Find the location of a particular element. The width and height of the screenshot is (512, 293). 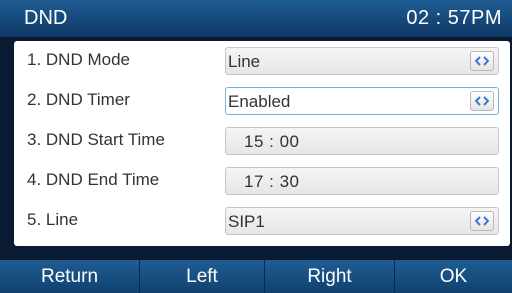

softkey-bar: Return Left Right OK is located at coordinates (256, 276).